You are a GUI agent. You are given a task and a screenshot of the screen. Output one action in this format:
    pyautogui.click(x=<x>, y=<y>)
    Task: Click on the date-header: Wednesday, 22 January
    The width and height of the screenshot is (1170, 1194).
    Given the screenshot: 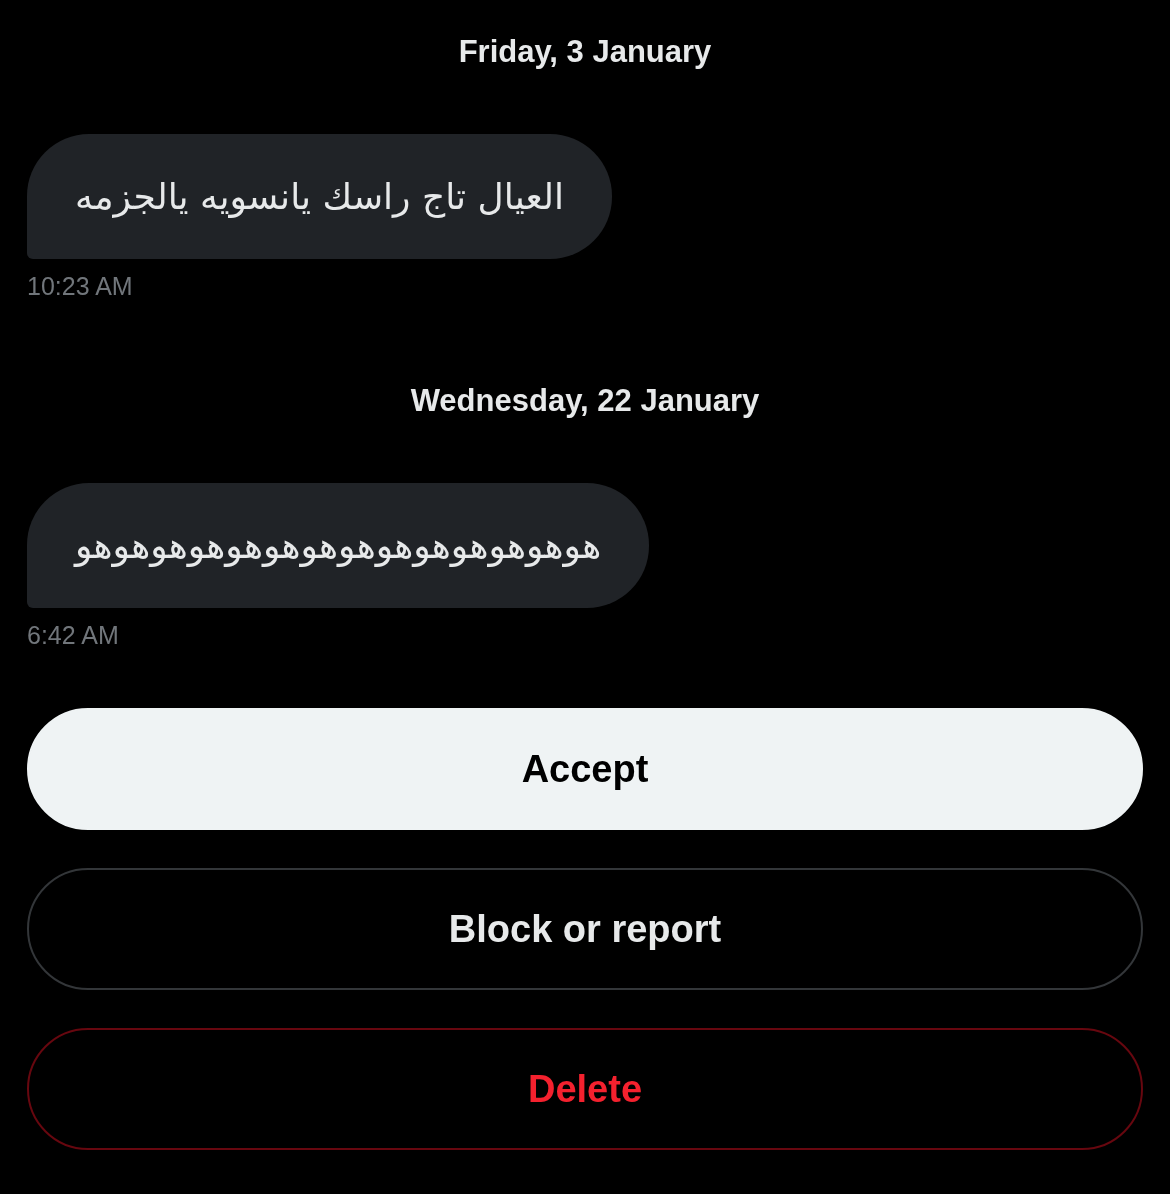 What is the action you would take?
    pyautogui.click(x=585, y=401)
    